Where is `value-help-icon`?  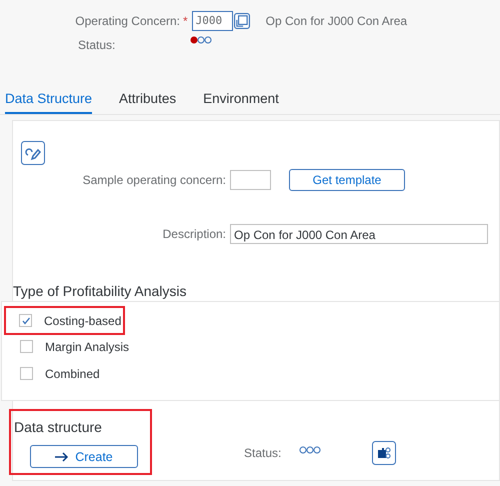
value-help-icon is located at coordinates (242, 21).